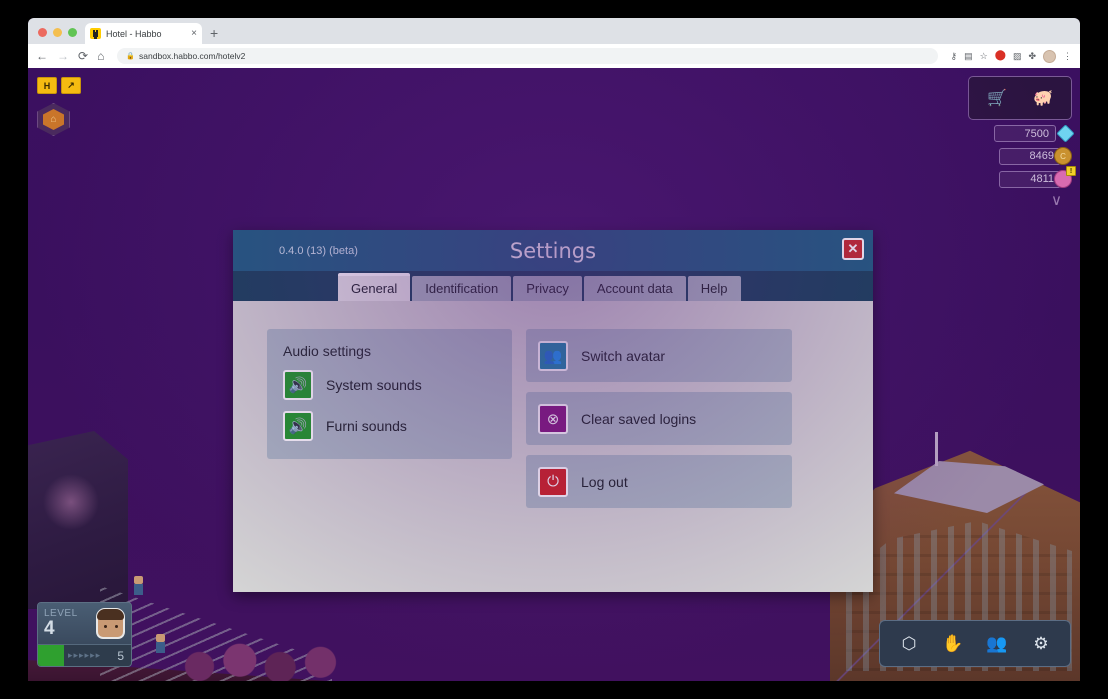  Describe the element at coordinates (318, 250) in the screenshot. I see `version-label: 0.4.0 (13) (beta)` at that location.